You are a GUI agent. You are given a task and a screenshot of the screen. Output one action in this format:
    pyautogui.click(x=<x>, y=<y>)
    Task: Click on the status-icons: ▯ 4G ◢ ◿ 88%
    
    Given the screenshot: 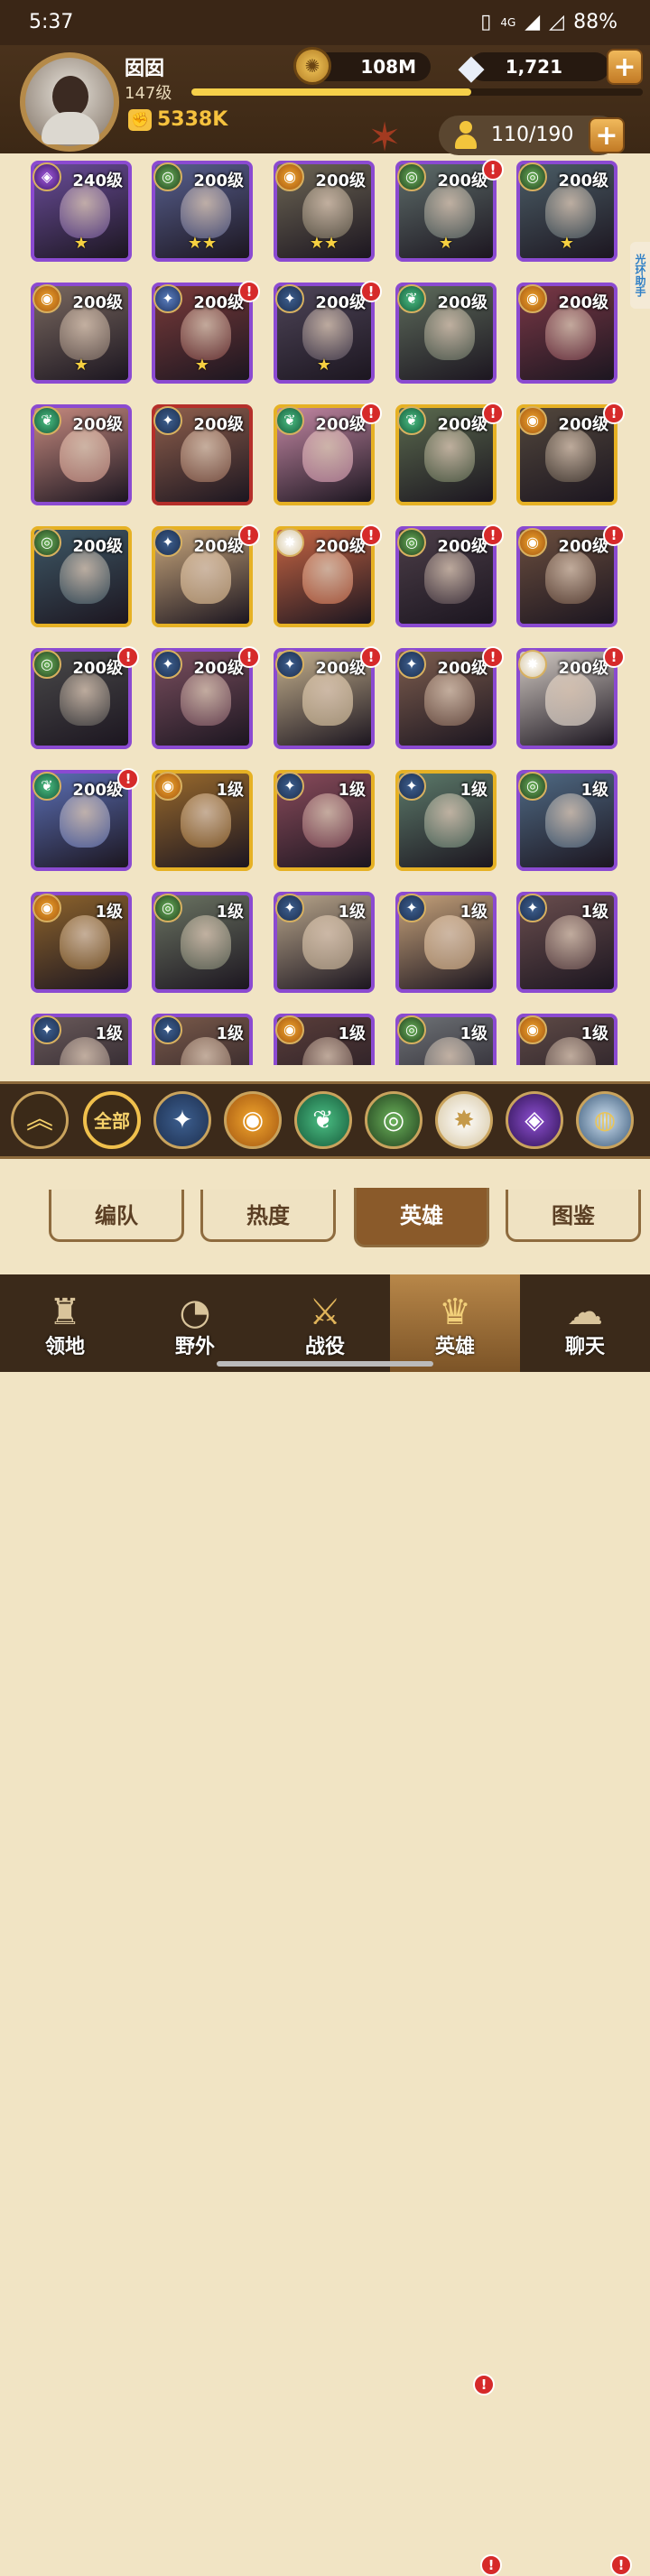 What is the action you would take?
    pyautogui.click(x=549, y=22)
    